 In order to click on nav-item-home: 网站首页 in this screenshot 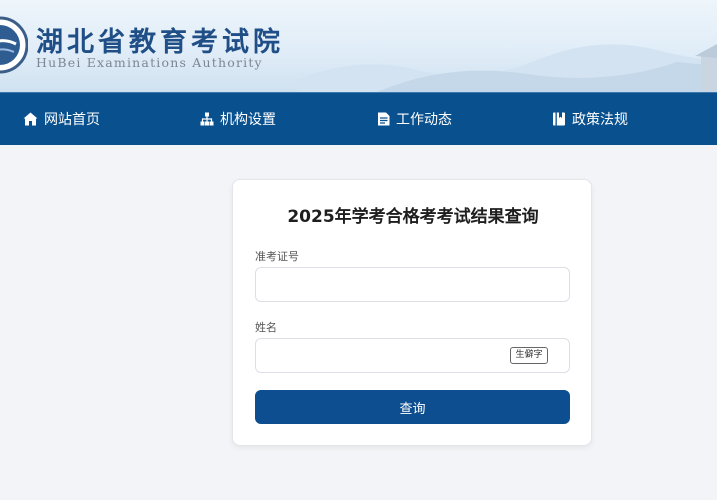, I will do `click(61, 119)`.